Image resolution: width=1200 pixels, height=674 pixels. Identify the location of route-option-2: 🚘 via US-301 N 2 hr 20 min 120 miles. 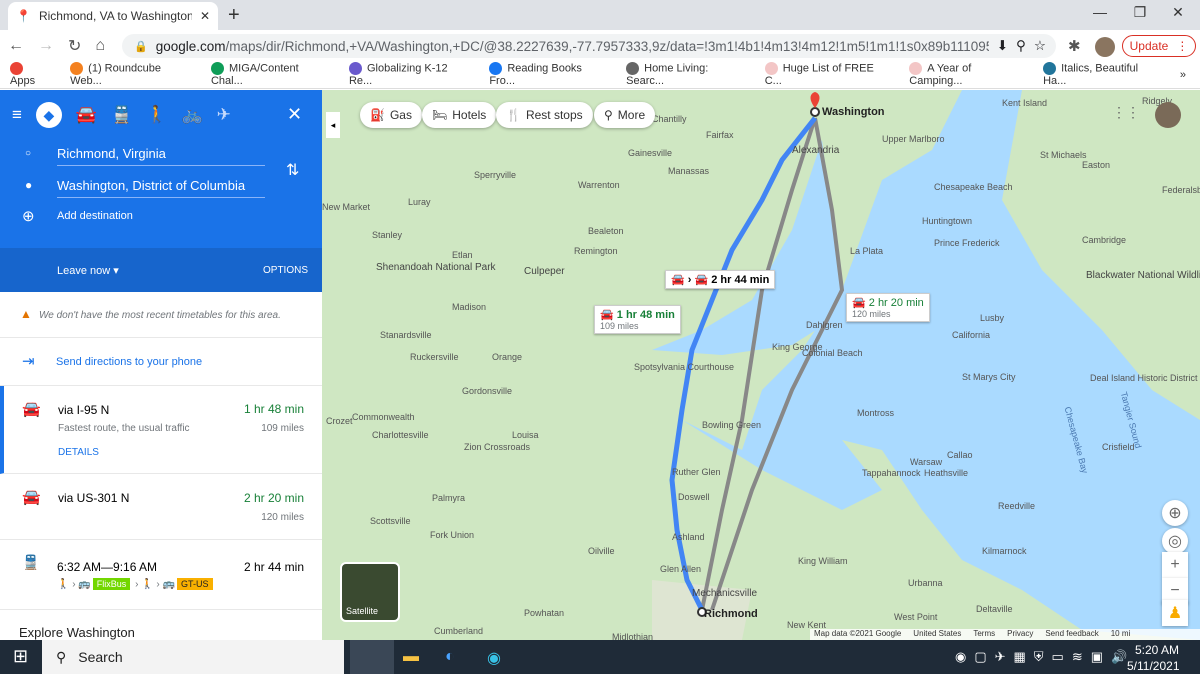
(161, 507).